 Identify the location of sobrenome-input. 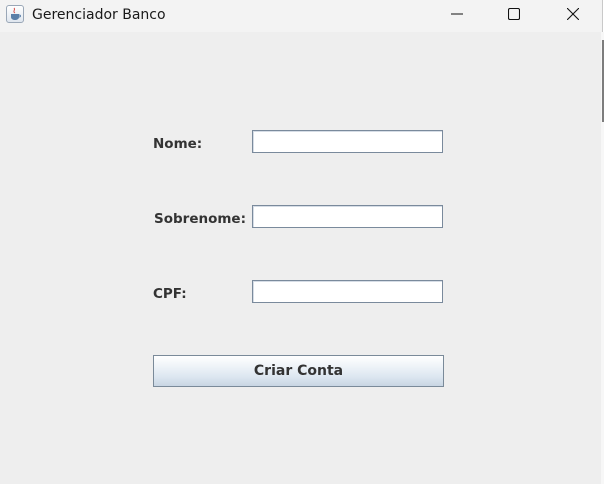
(347, 216).